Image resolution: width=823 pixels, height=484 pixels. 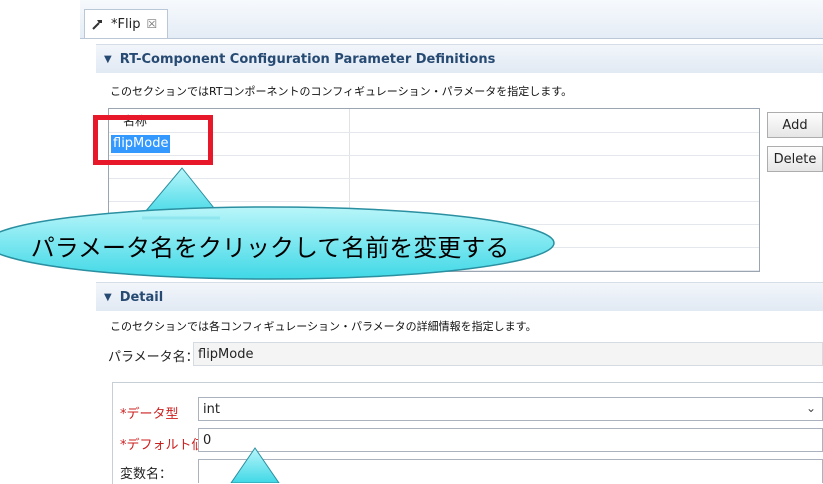 I want to click on add-button: Add, so click(x=795, y=125).